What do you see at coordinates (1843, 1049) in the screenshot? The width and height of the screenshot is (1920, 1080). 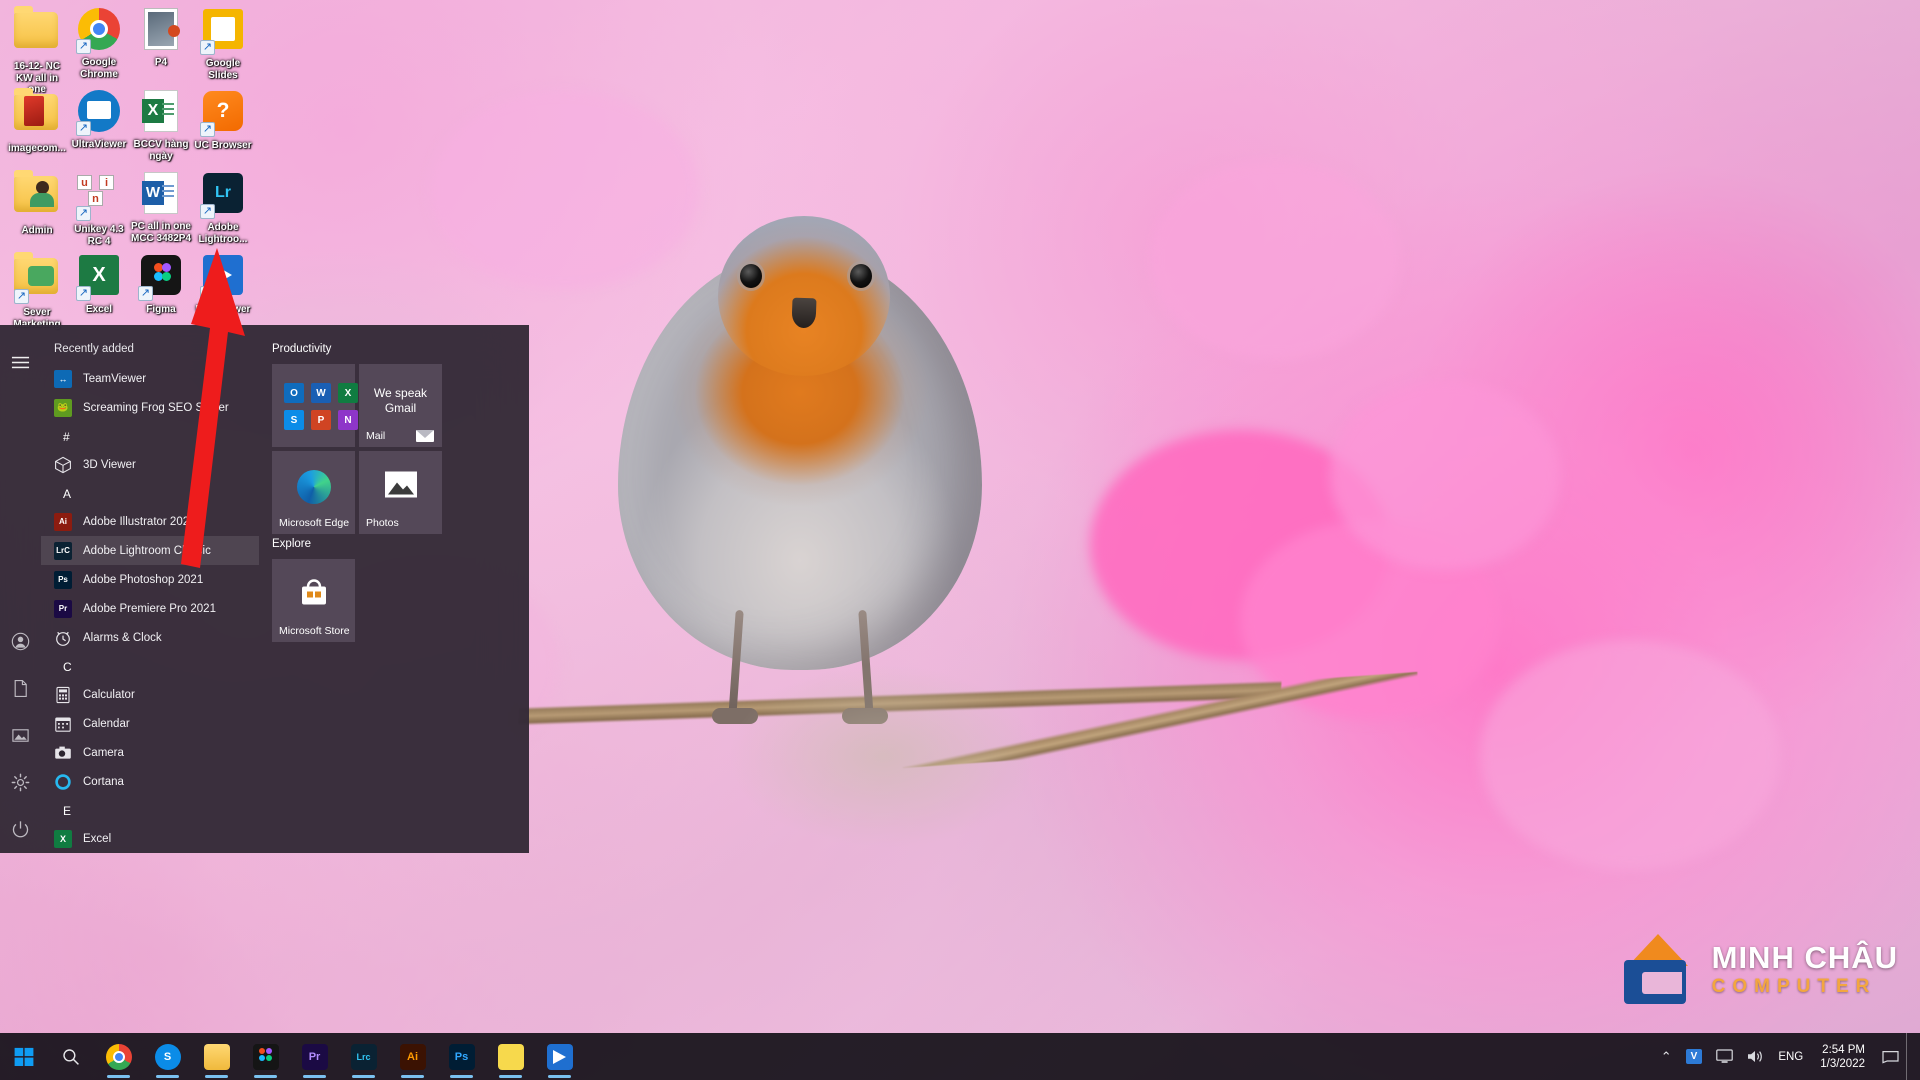 I see `clock-time: 2:54 PM` at bounding box center [1843, 1049].